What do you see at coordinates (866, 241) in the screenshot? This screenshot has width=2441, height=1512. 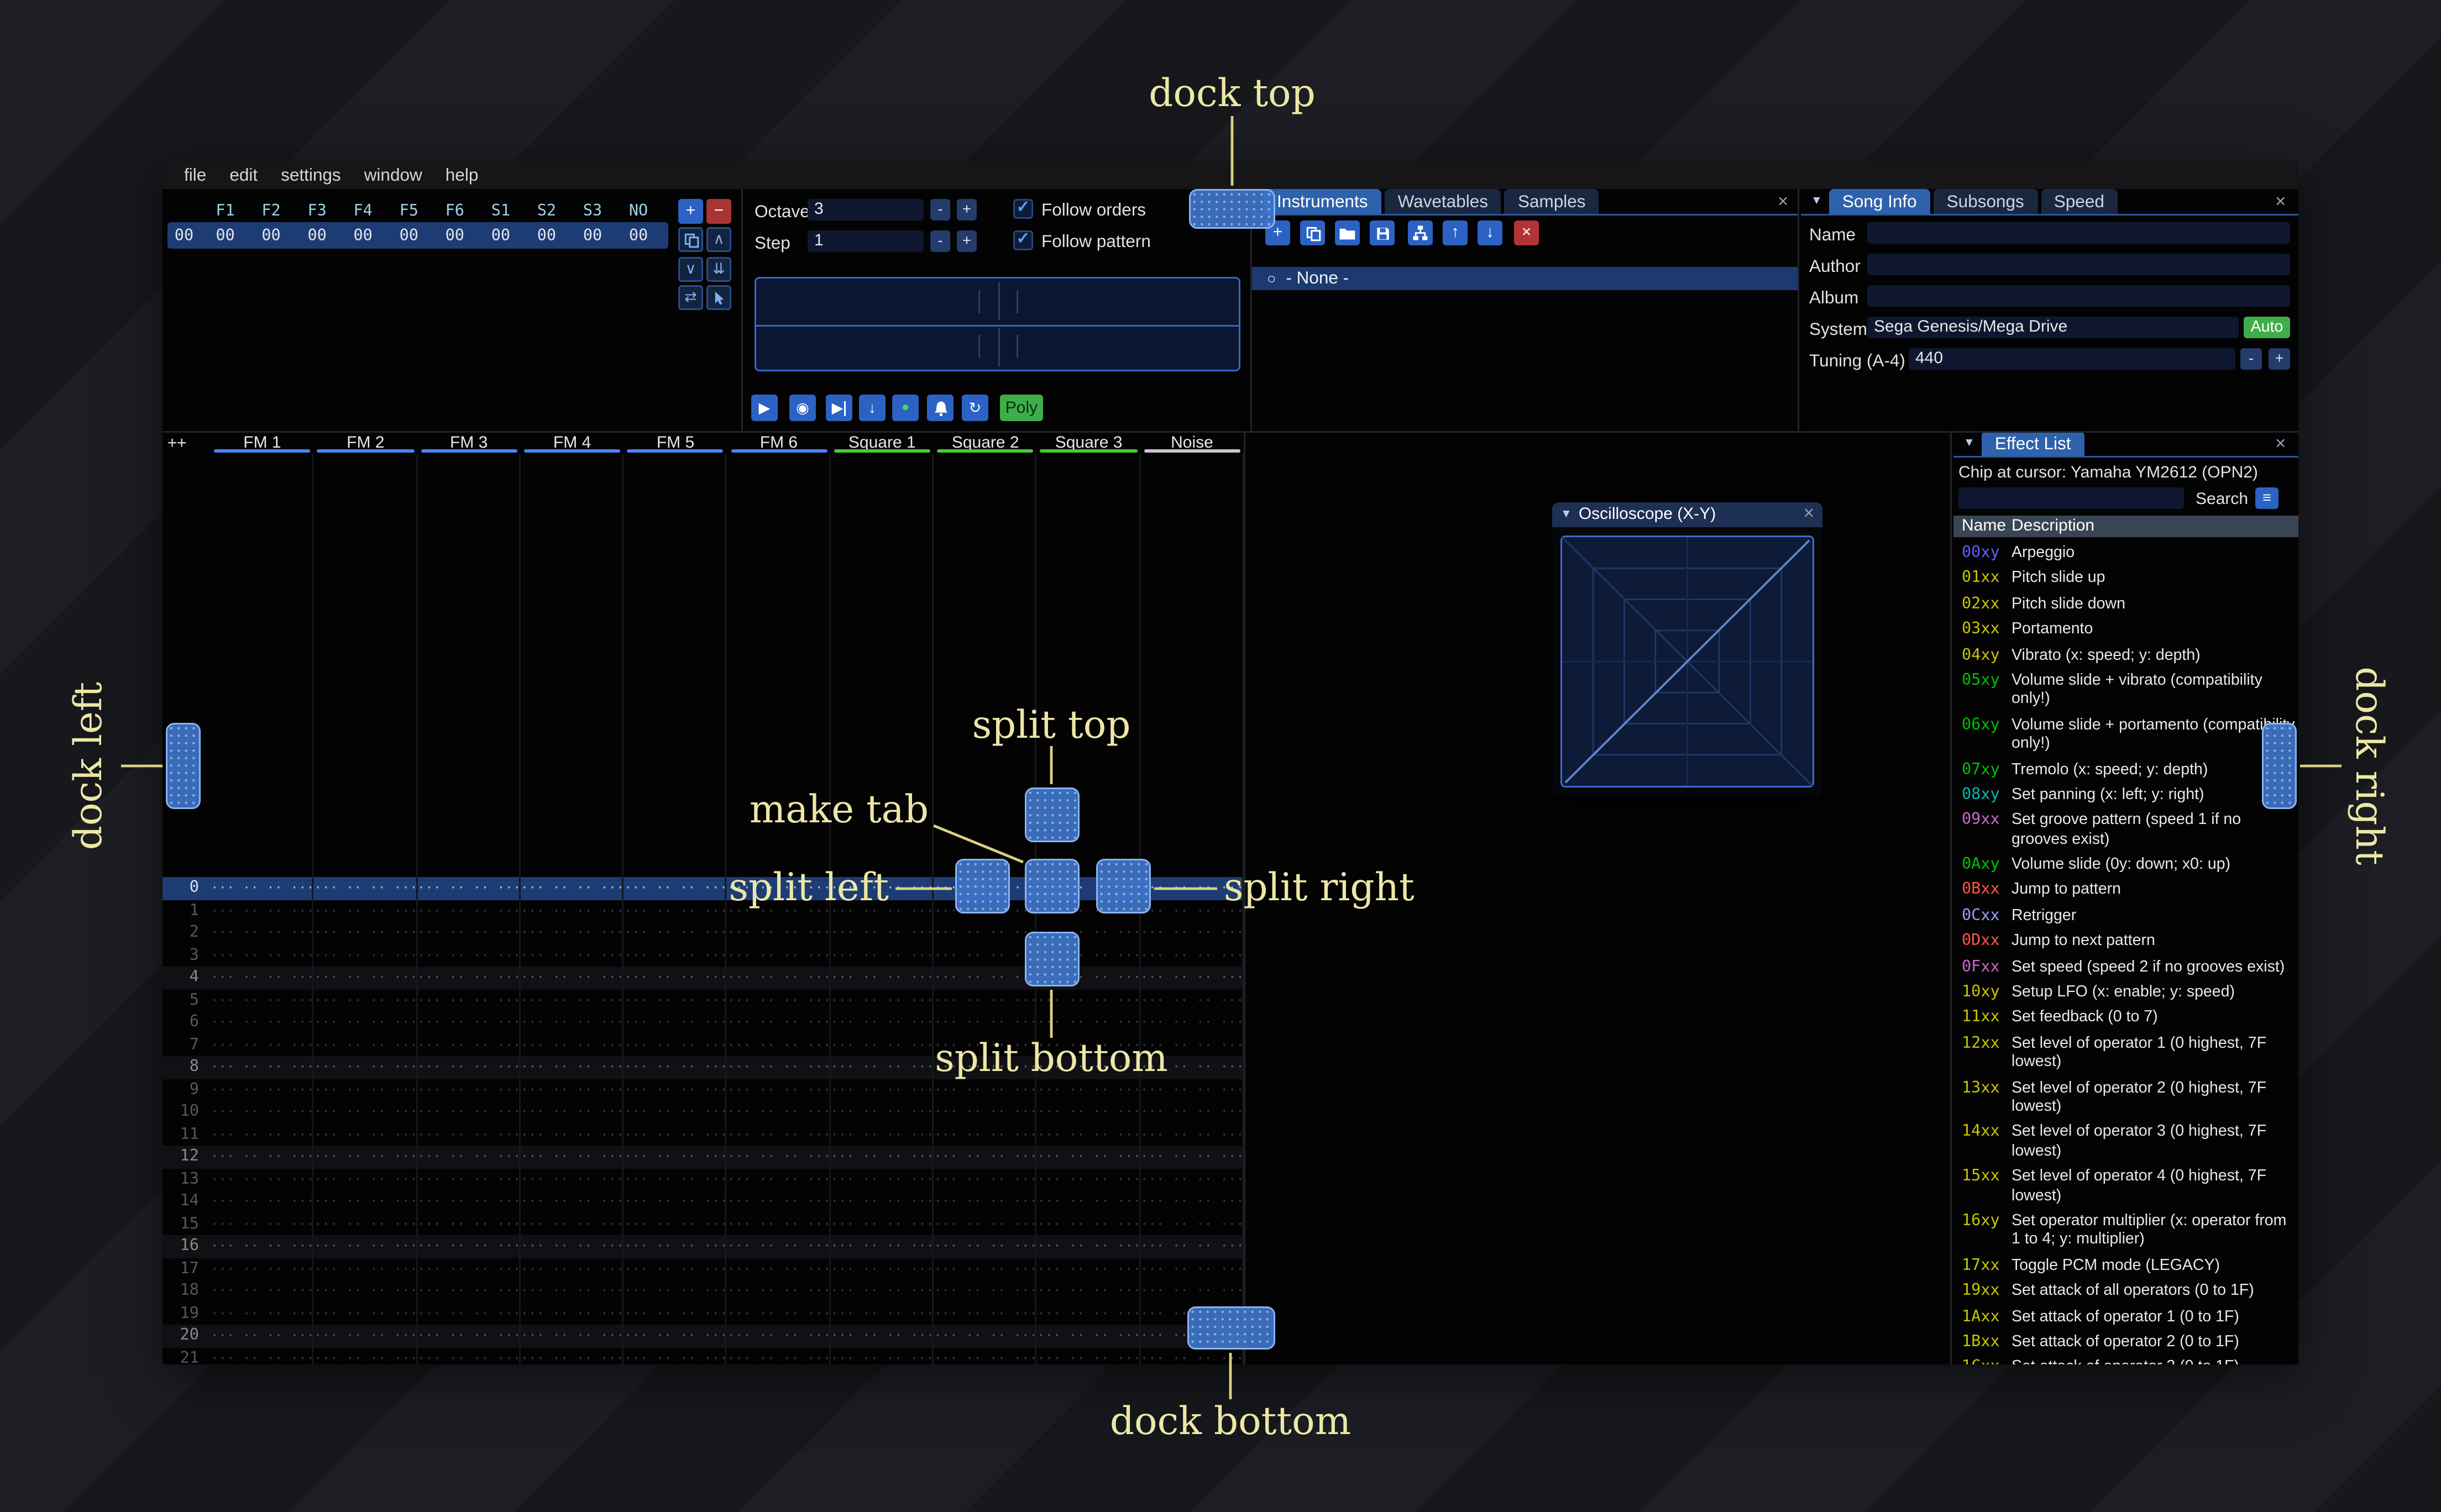 I see `step-input: 1` at bounding box center [866, 241].